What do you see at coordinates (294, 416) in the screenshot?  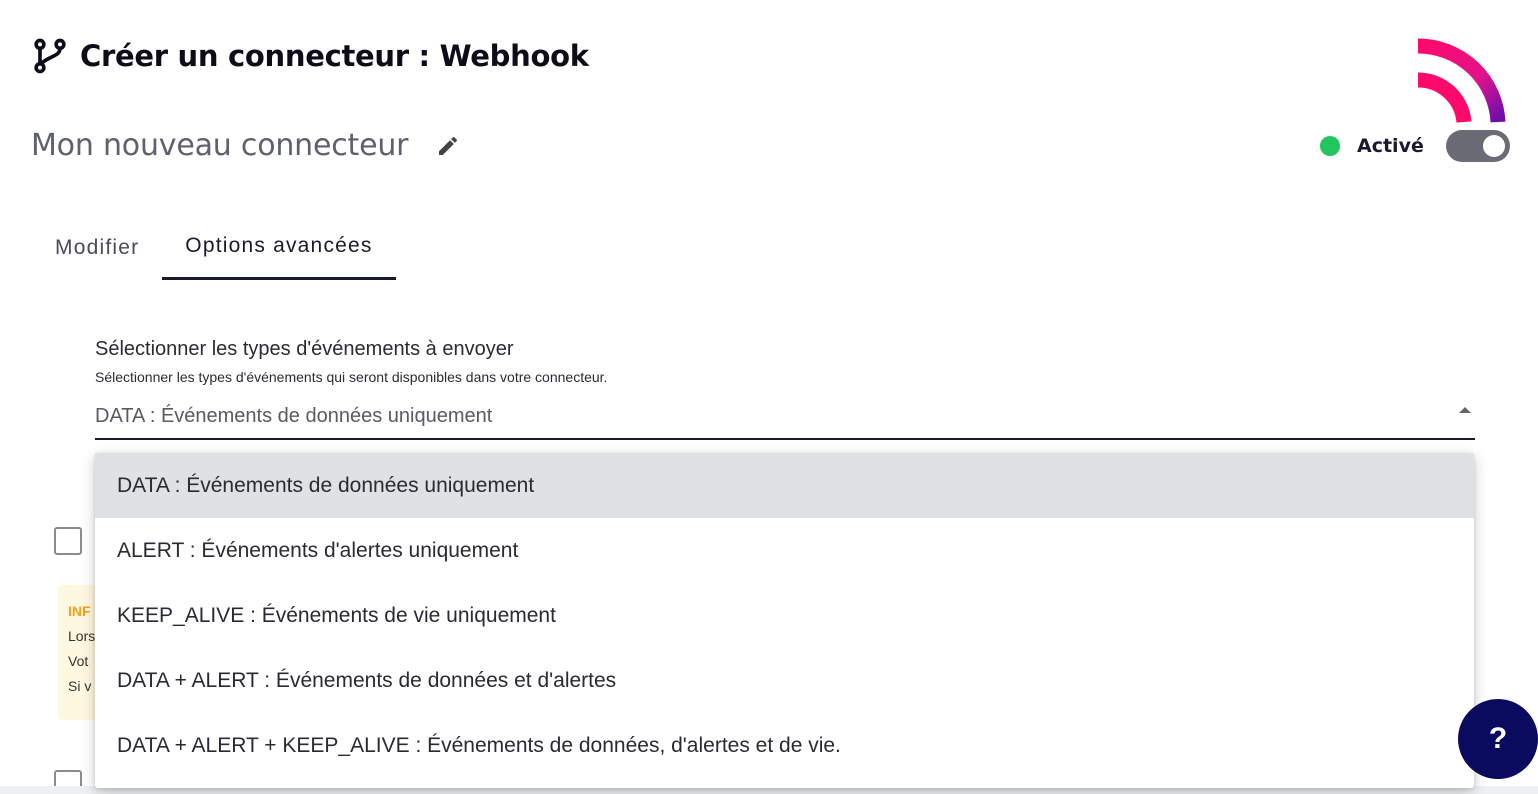 I see `event-types-value: DATA : Événements de données uniquement` at bounding box center [294, 416].